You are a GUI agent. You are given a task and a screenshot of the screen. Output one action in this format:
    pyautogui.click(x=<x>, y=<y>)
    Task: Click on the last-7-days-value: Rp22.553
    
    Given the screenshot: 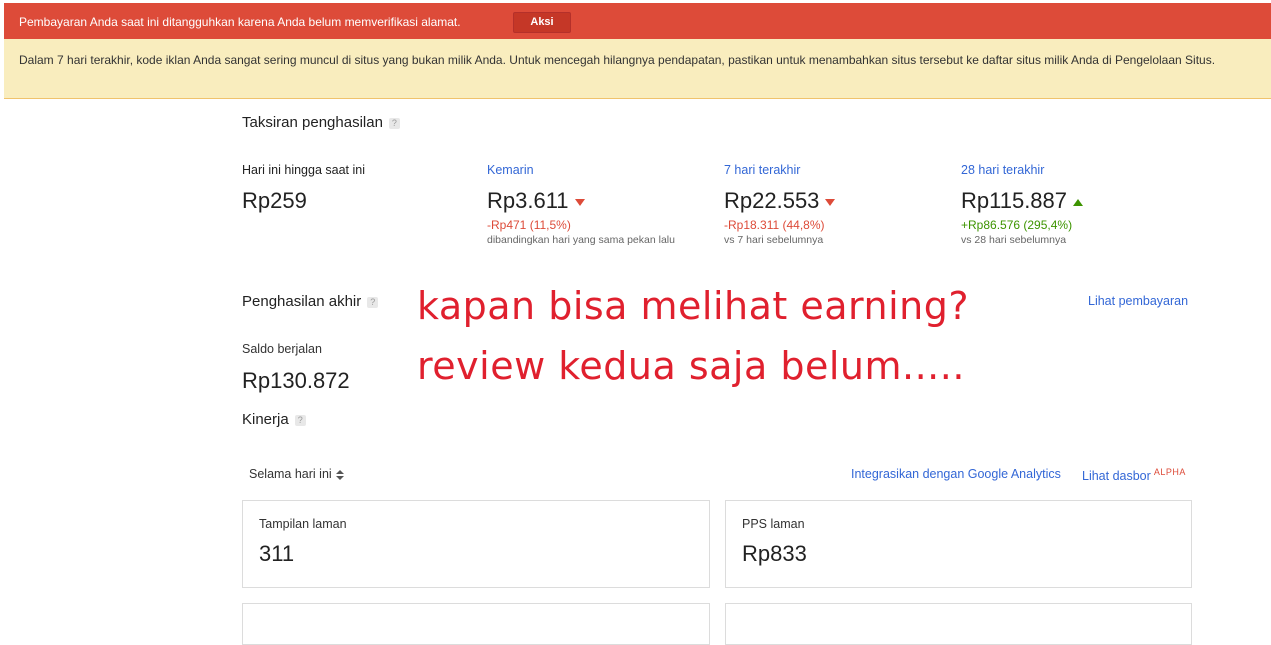 What is the action you would take?
    pyautogui.click(x=772, y=200)
    